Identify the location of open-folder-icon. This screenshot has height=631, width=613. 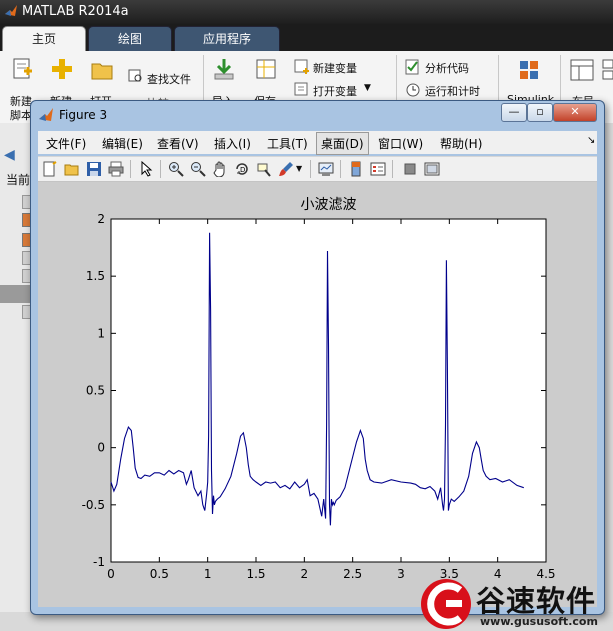
(102, 70).